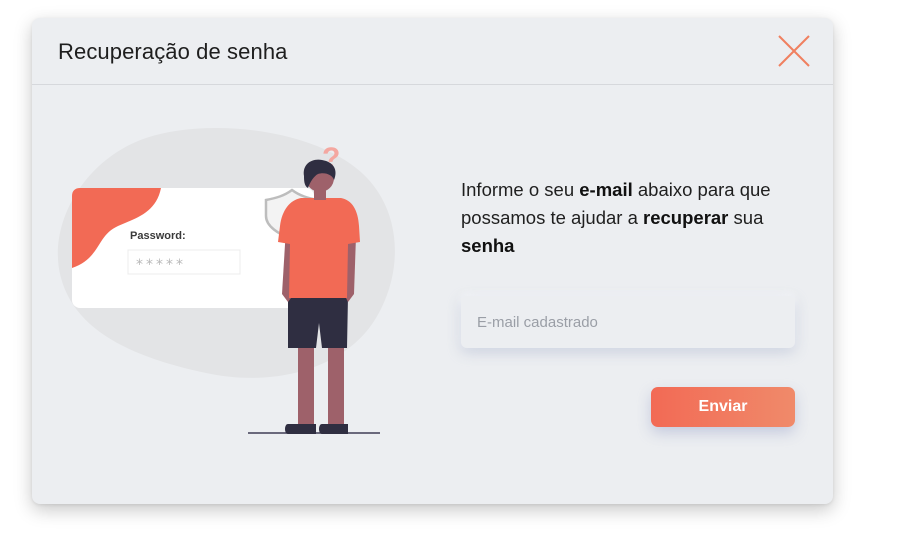 The image size is (915, 559). What do you see at coordinates (628, 322) in the screenshot?
I see `email-input` at bounding box center [628, 322].